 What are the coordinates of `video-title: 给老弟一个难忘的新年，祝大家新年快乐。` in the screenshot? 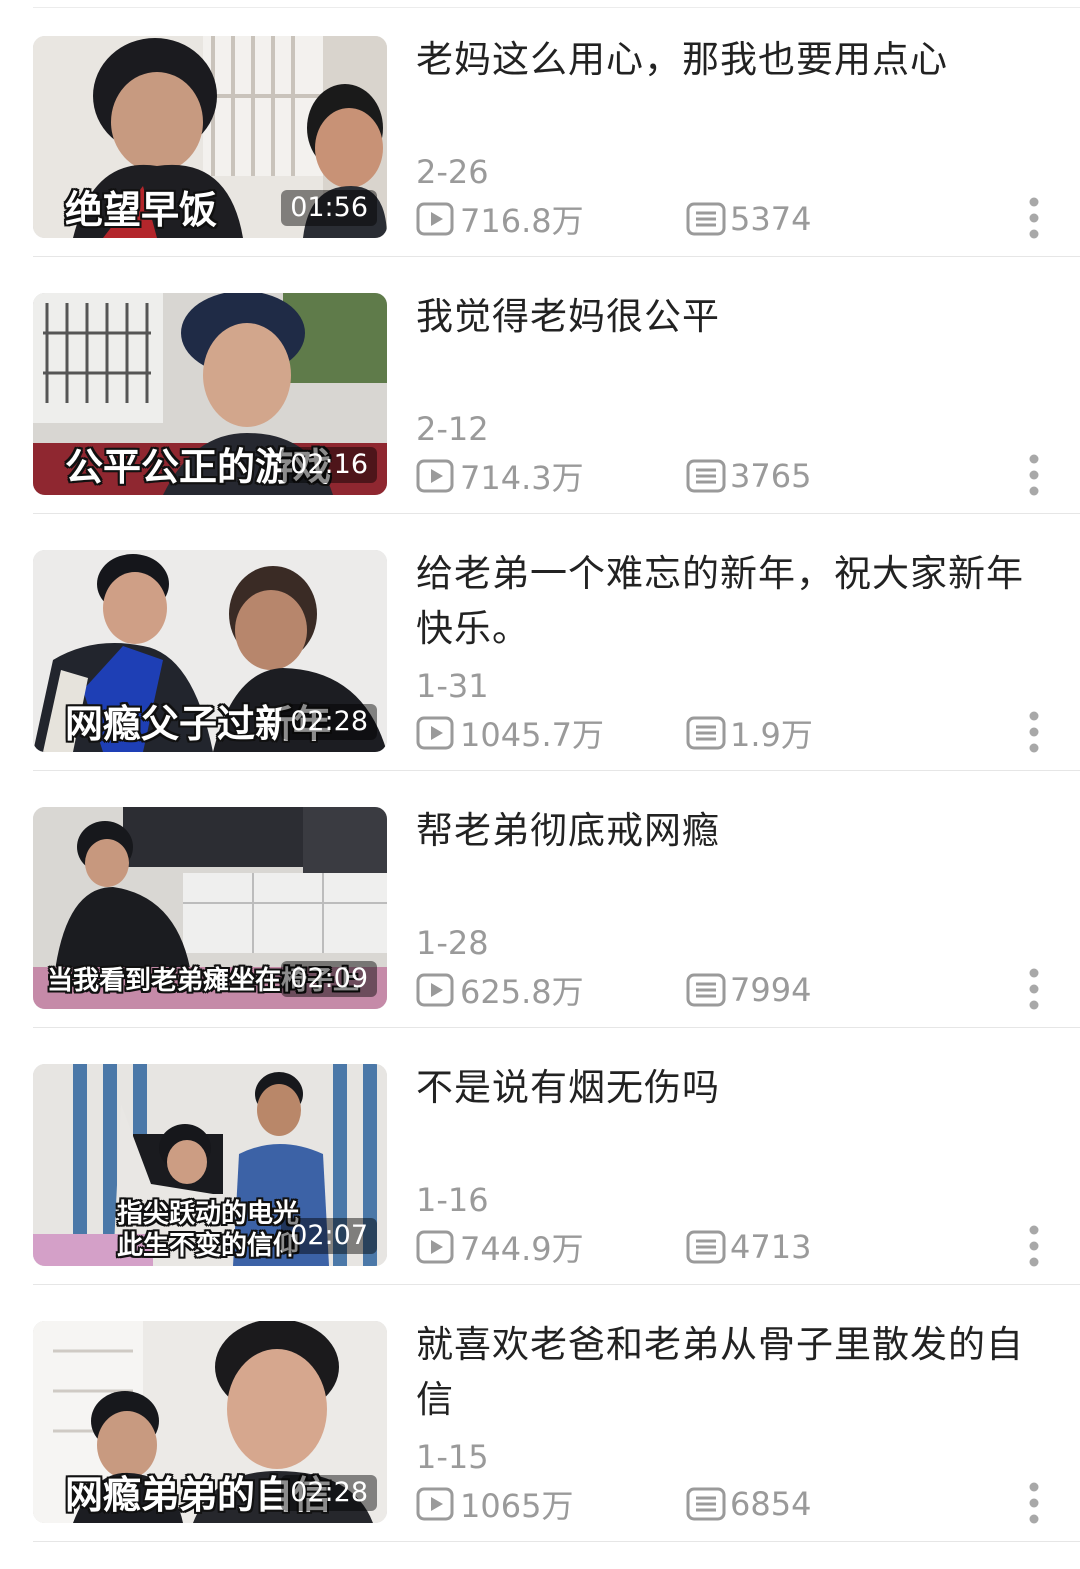 It's located at (721, 601).